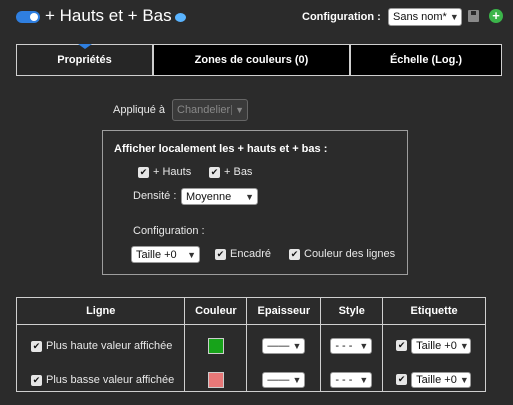  Describe the element at coordinates (434, 358) in the screenshot. I see `etiquette-cell: ✔ Taille +0 ▼ ✔ Taille +0 ▼` at that location.